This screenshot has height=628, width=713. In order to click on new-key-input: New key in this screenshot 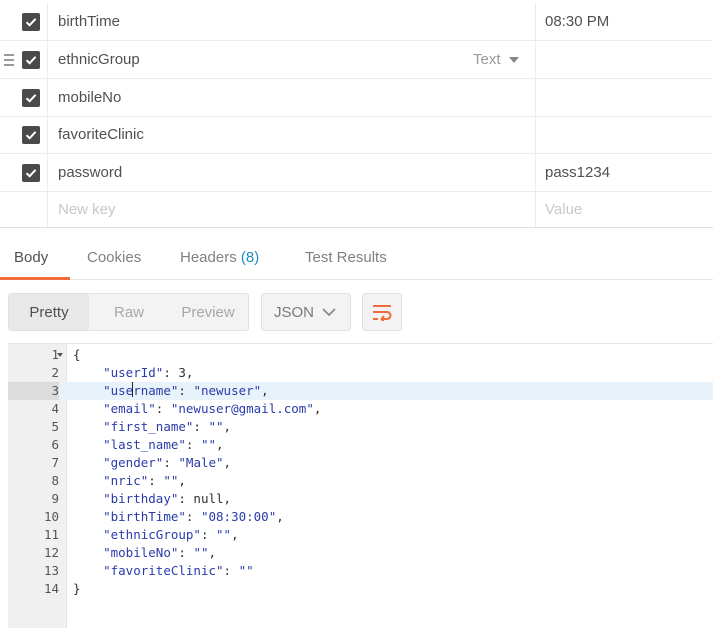, I will do `click(87, 210)`.